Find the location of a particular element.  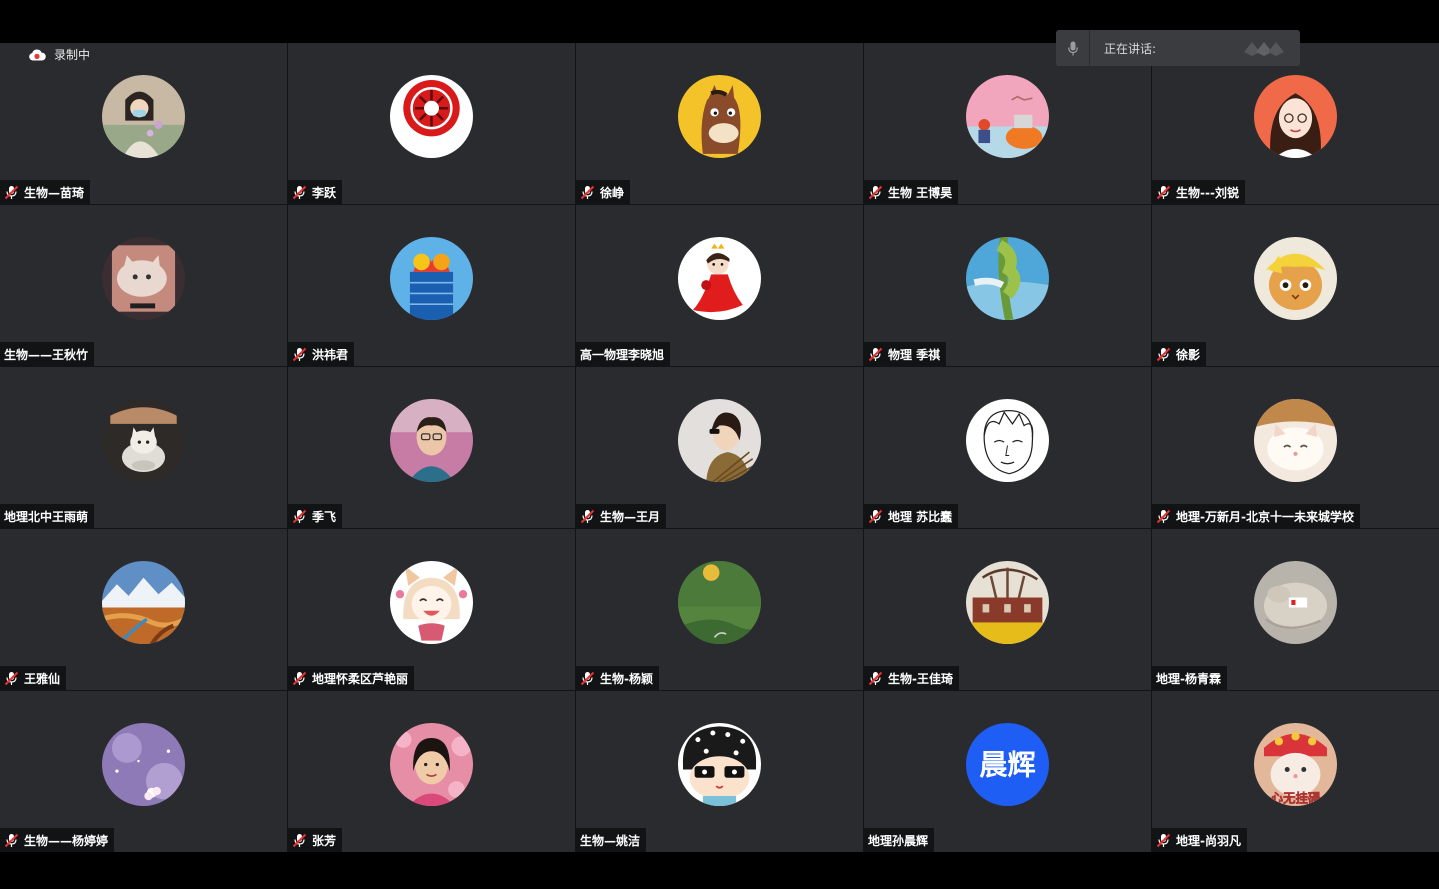

photo-girl-mask-image is located at coordinates (143, 116).